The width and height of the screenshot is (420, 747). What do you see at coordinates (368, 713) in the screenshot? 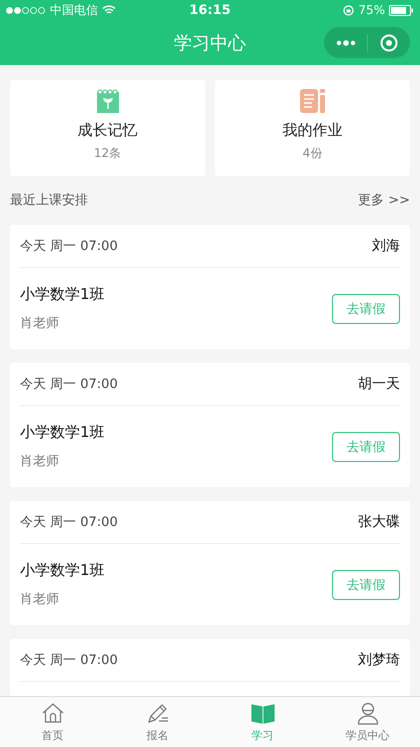
I see `person-icon` at bounding box center [368, 713].